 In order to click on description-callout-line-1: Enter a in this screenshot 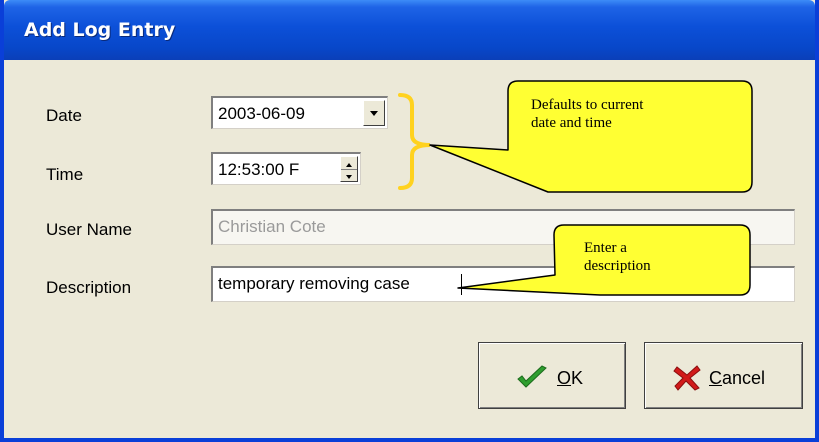, I will do `click(605, 248)`.